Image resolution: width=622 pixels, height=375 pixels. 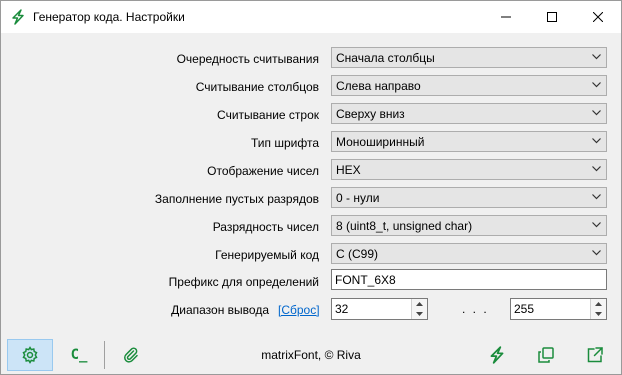 I want to click on number-width-select: 8 (uint8_t, unsigned char), so click(x=469, y=225).